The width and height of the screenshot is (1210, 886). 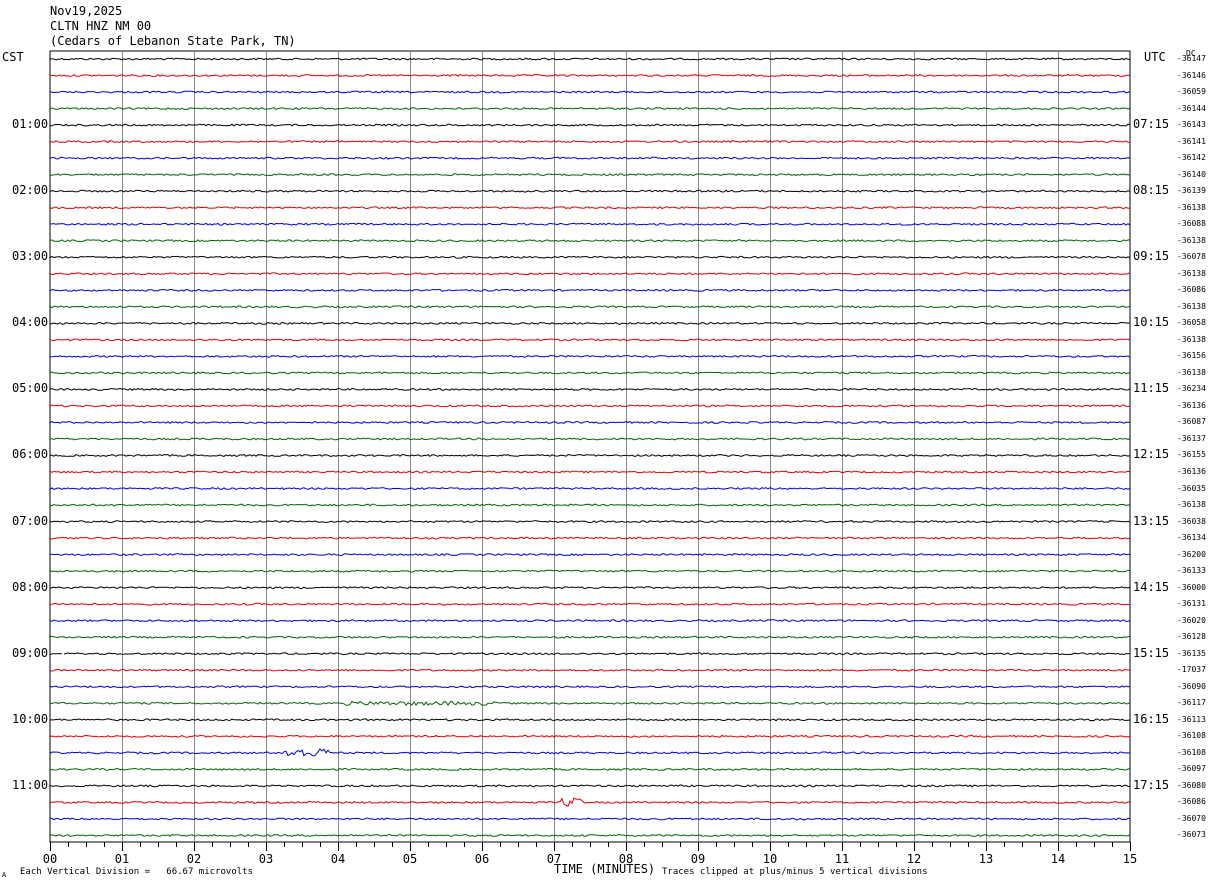 I want to click on x-tick-label: 06, so click(x=482, y=859).